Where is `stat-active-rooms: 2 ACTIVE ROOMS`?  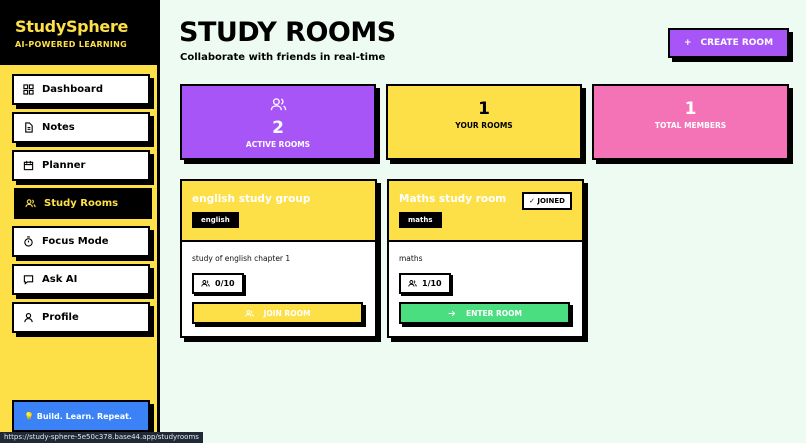 stat-active-rooms: 2 ACTIVE ROOMS is located at coordinates (278, 122).